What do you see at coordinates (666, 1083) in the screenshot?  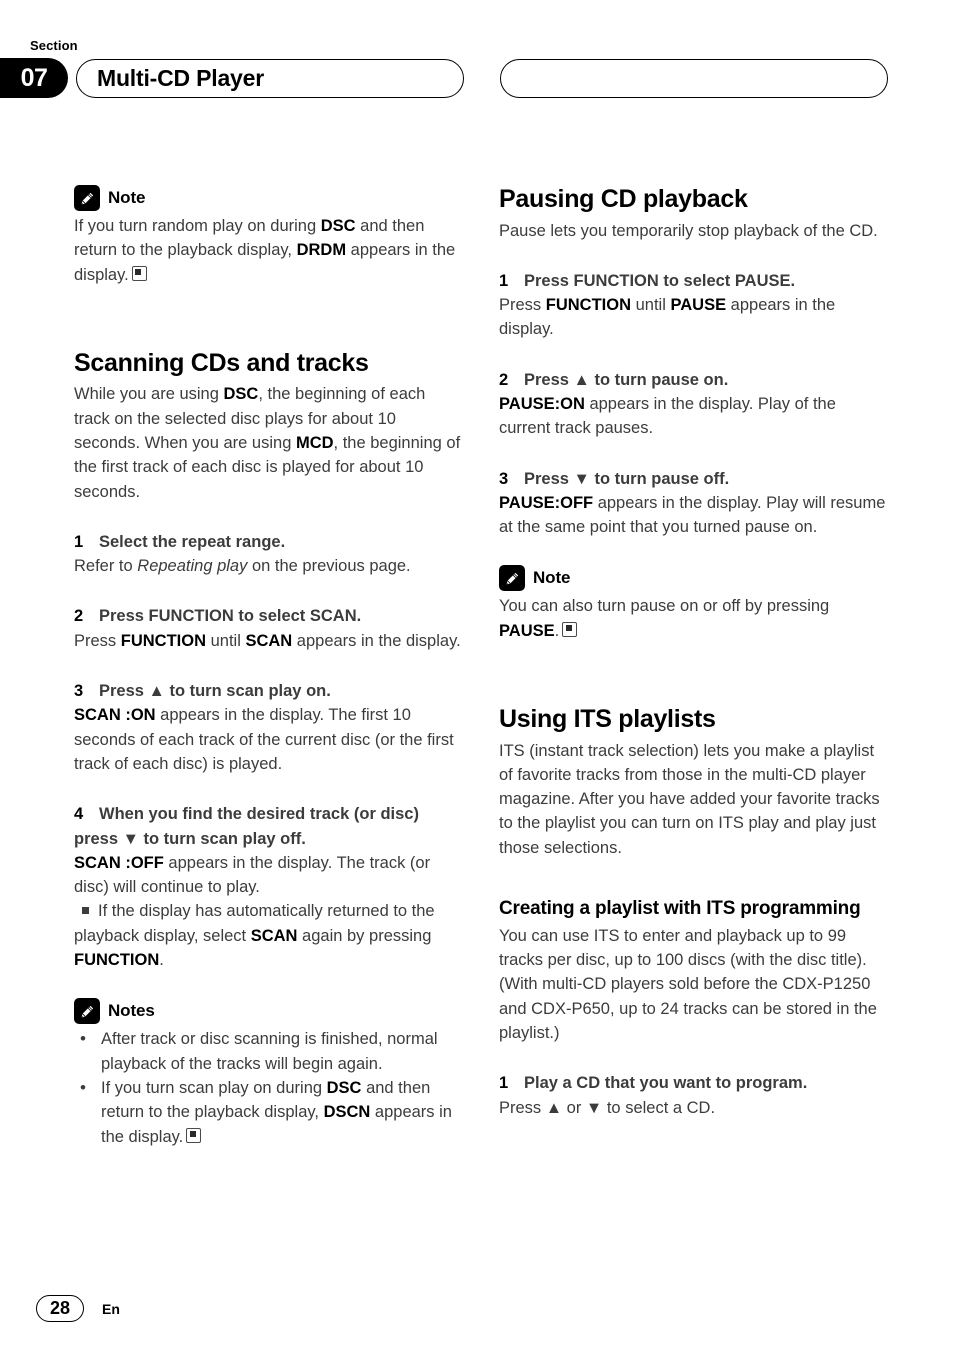 I see `step-title-text: Play a CD that you want to program.` at bounding box center [666, 1083].